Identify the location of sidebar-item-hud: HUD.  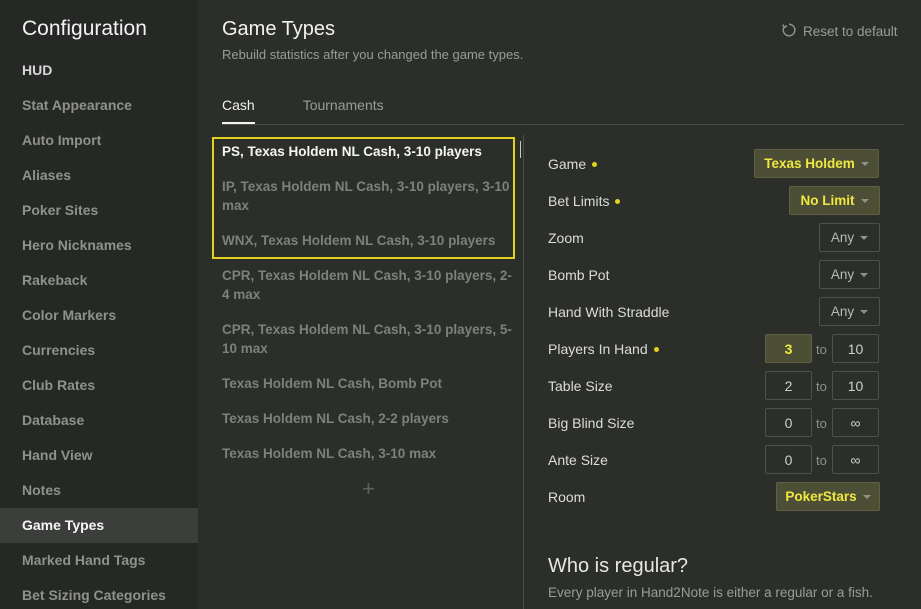
(99, 70).